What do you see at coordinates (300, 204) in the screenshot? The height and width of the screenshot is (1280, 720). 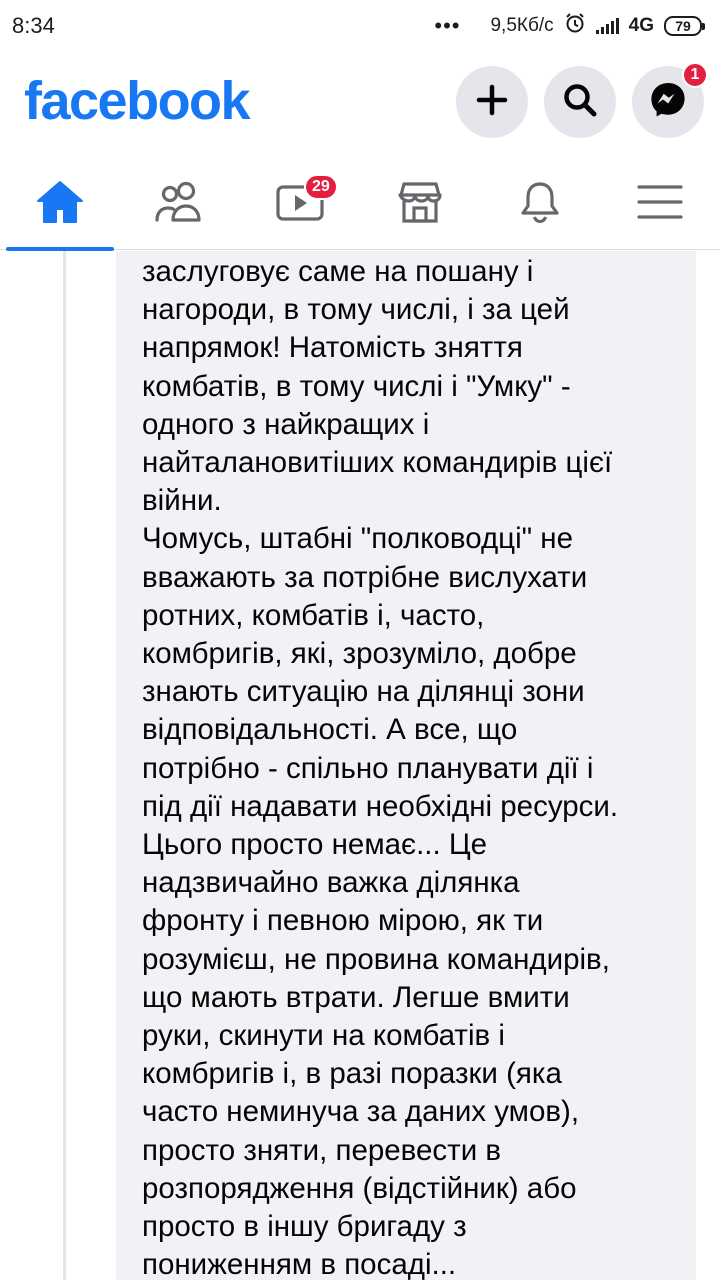 I see `tab-watch: 29` at bounding box center [300, 204].